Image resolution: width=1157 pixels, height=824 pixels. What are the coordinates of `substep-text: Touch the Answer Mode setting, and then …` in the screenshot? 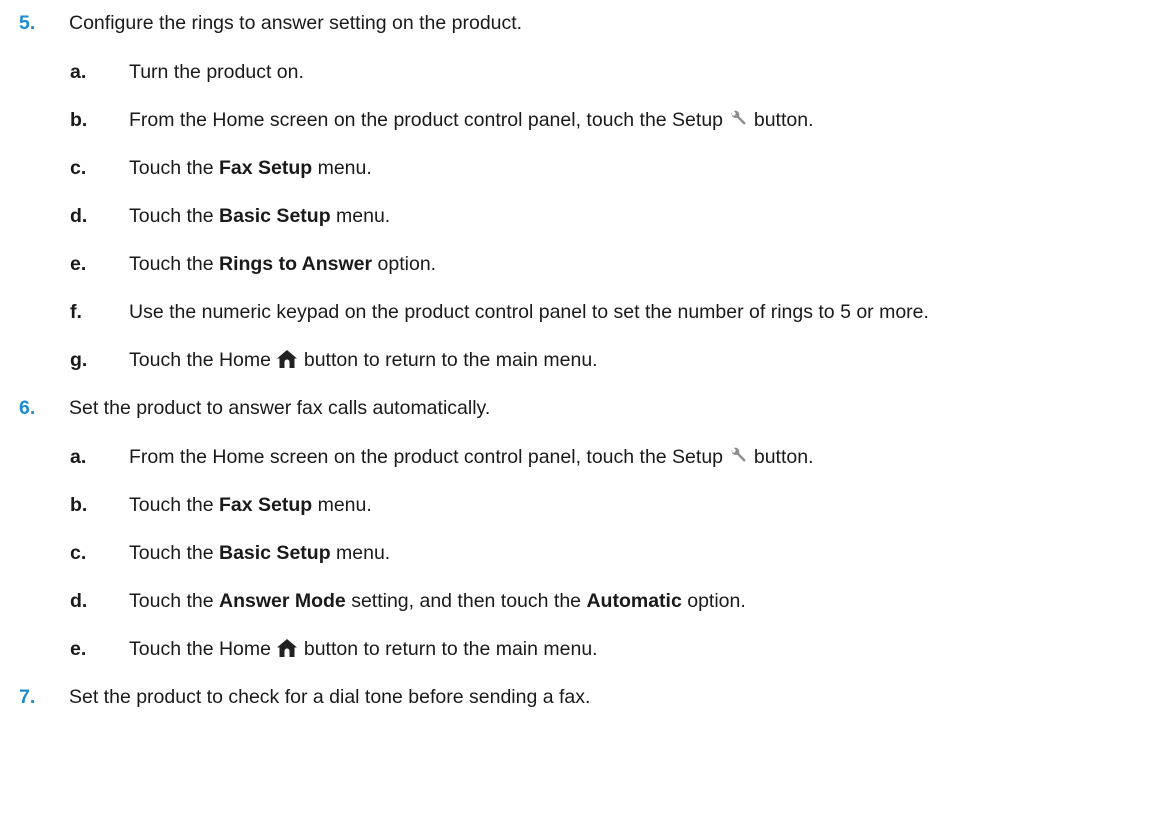 It's located at (437, 601).